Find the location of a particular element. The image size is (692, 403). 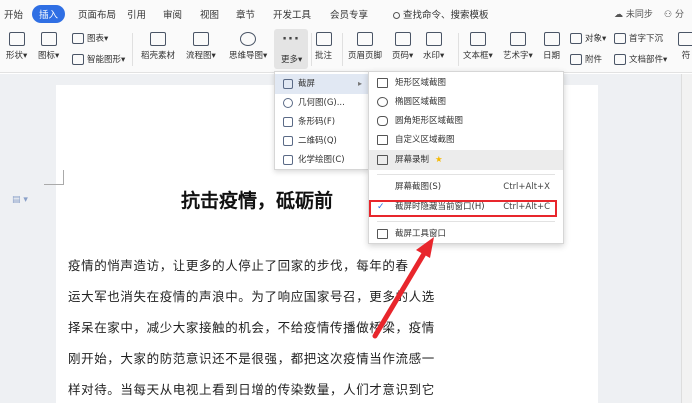

arrow-shaft is located at coordinates (400, 294).